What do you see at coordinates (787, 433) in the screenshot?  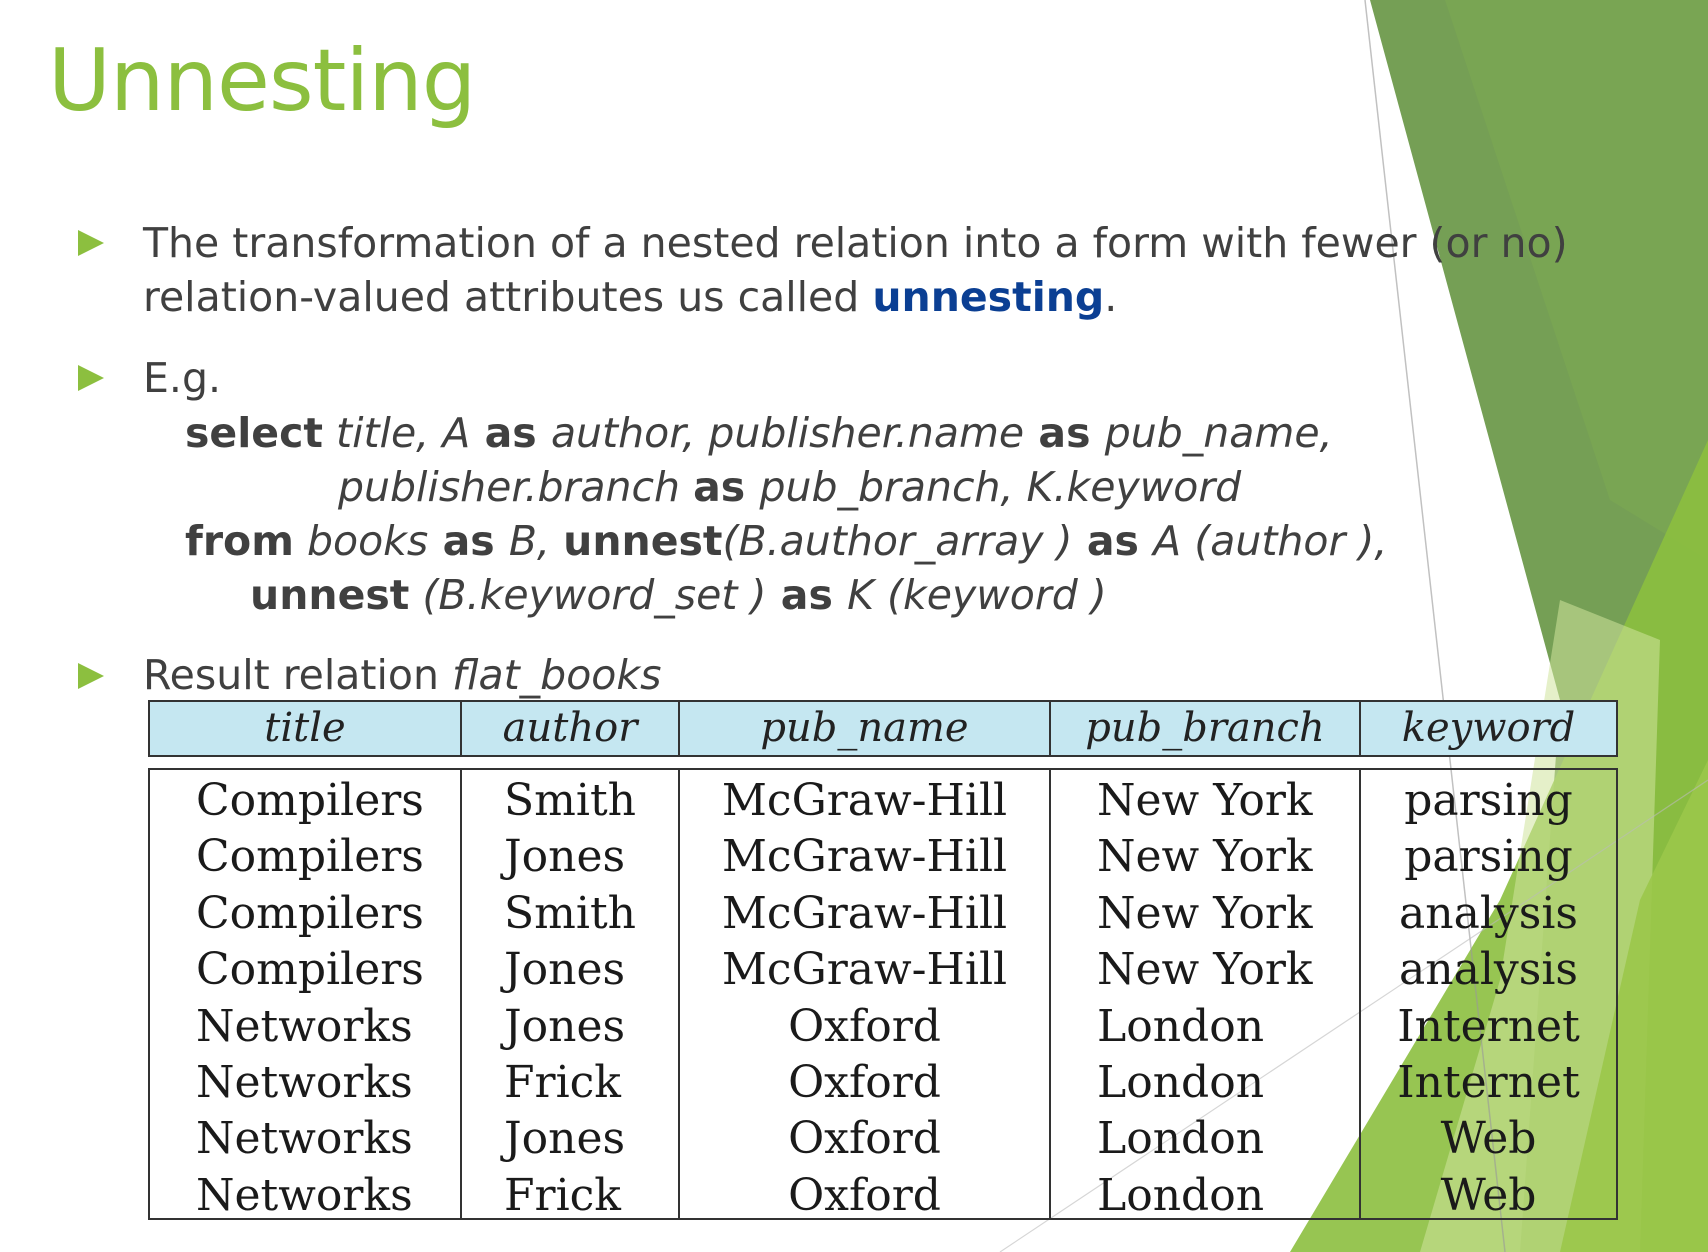 I see `code-select-author: author, publisher.name` at bounding box center [787, 433].